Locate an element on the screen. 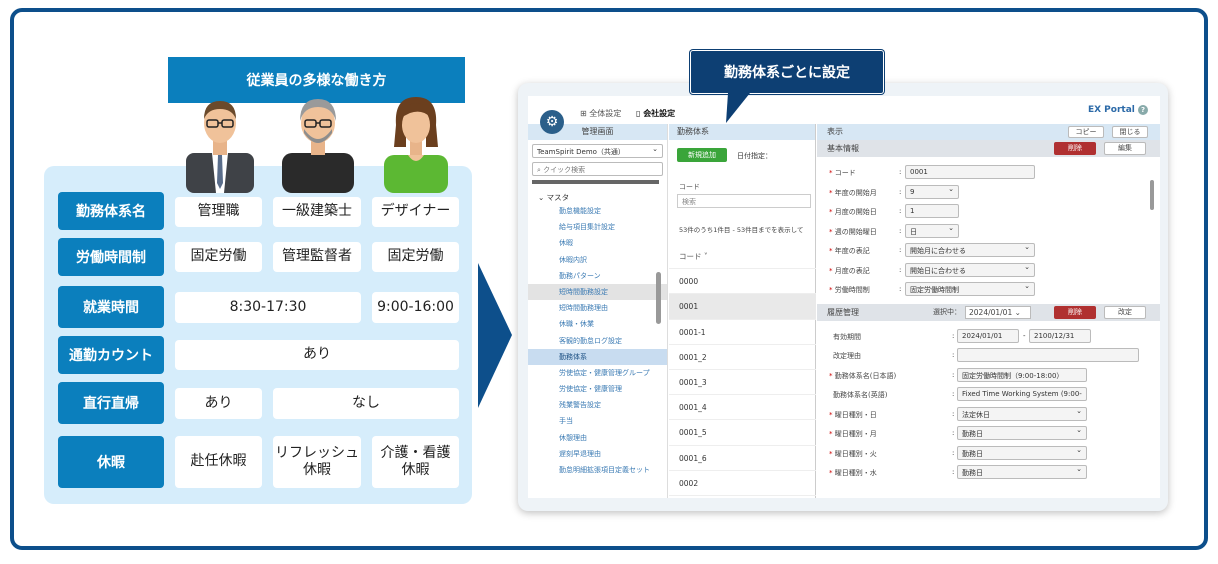 The height and width of the screenshot is (564, 1218). row-header-leave: 休暇 is located at coordinates (111, 462).